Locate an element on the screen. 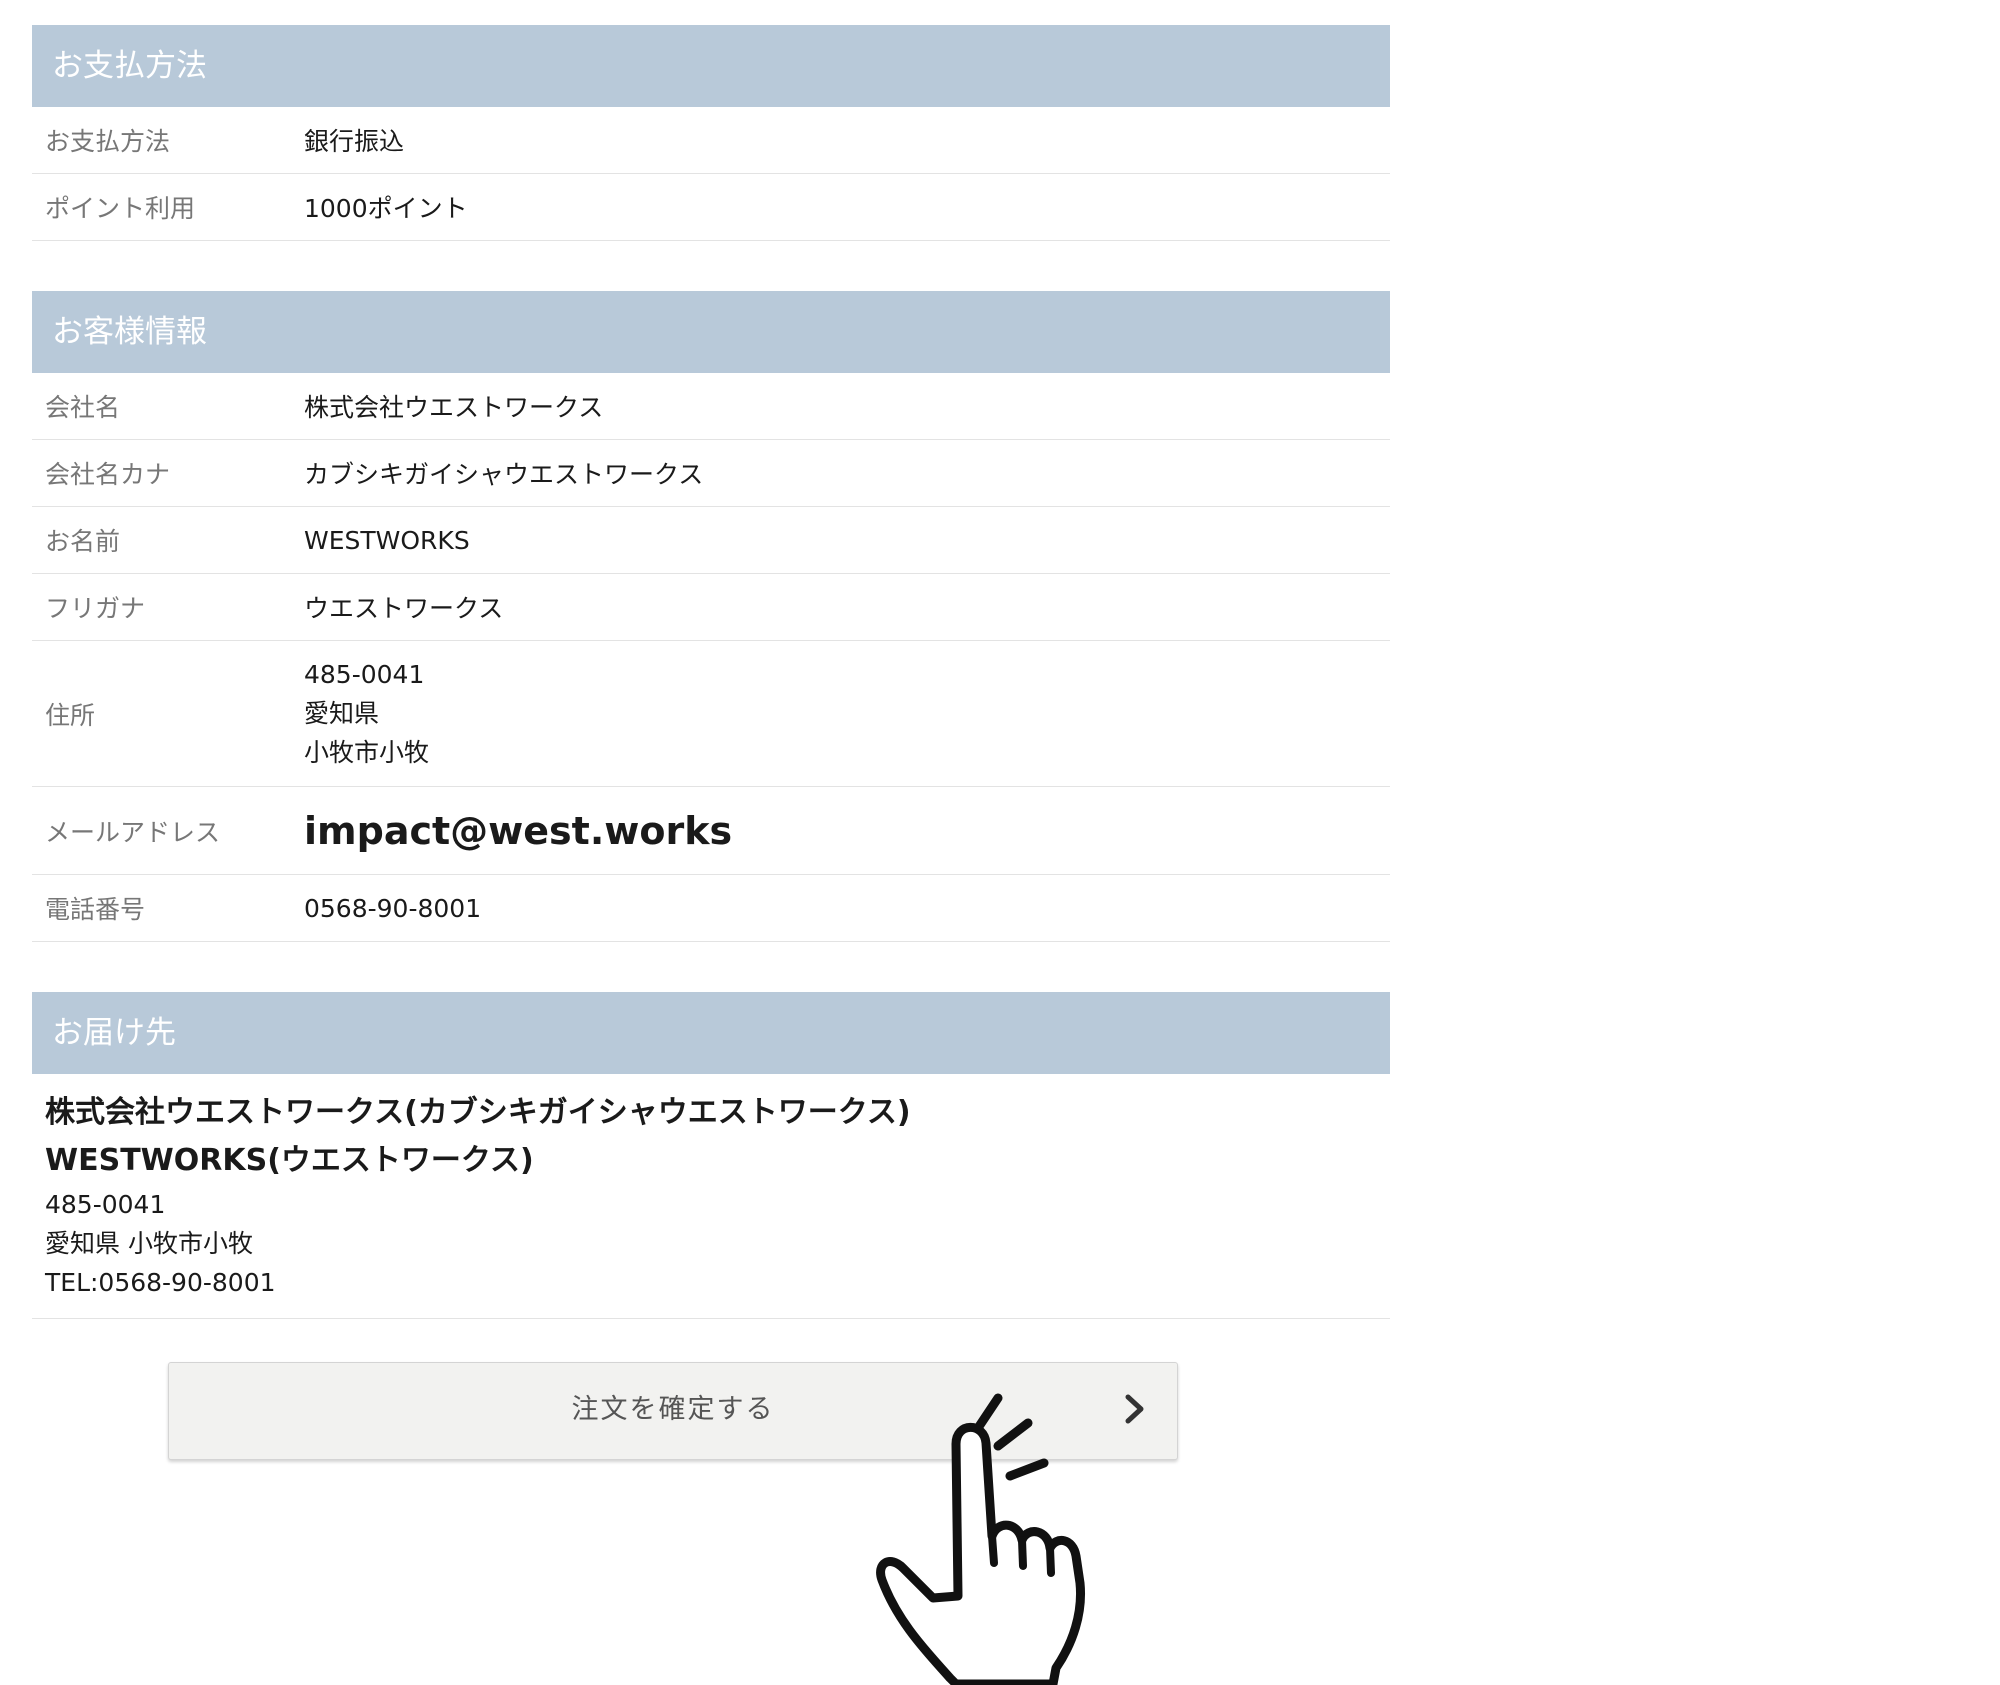  delivery-address: 愛知県 小牧市小牧 is located at coordinates (149, 1243).